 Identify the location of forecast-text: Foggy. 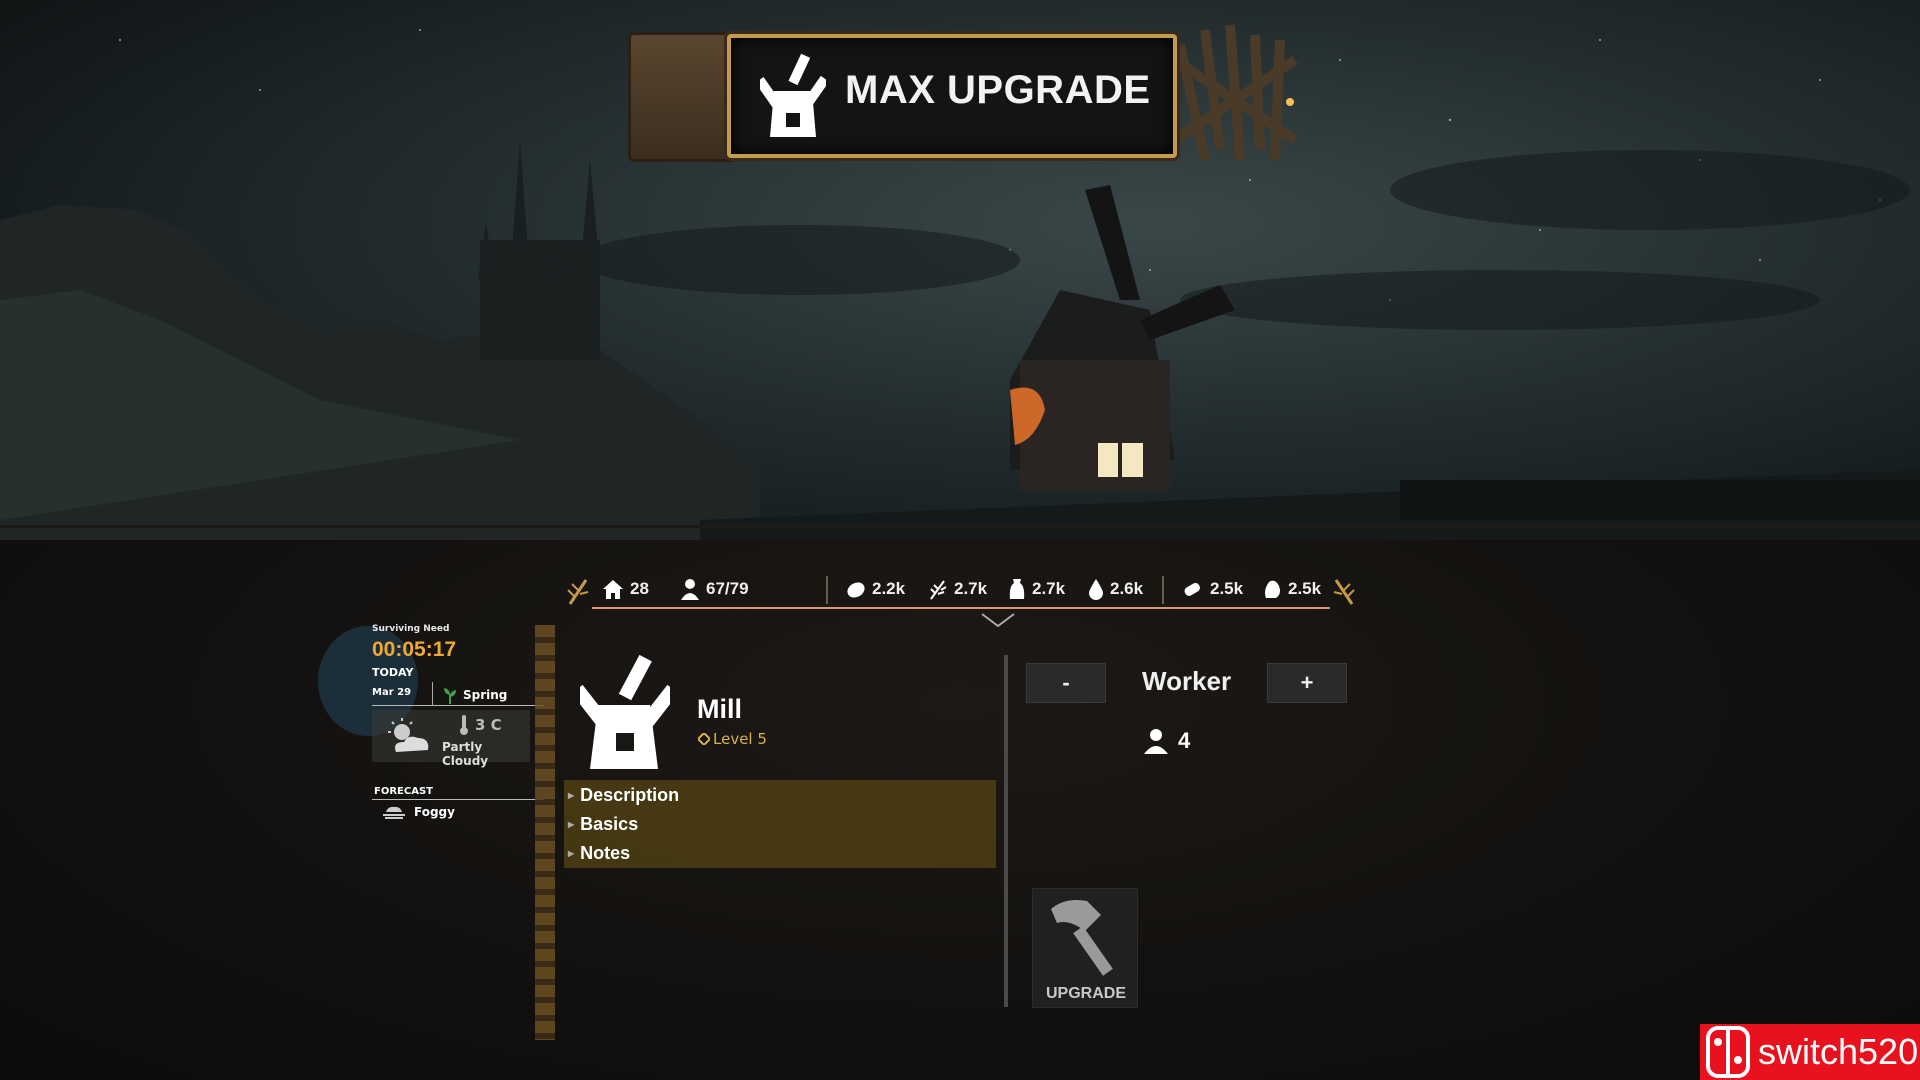
(434, 812).